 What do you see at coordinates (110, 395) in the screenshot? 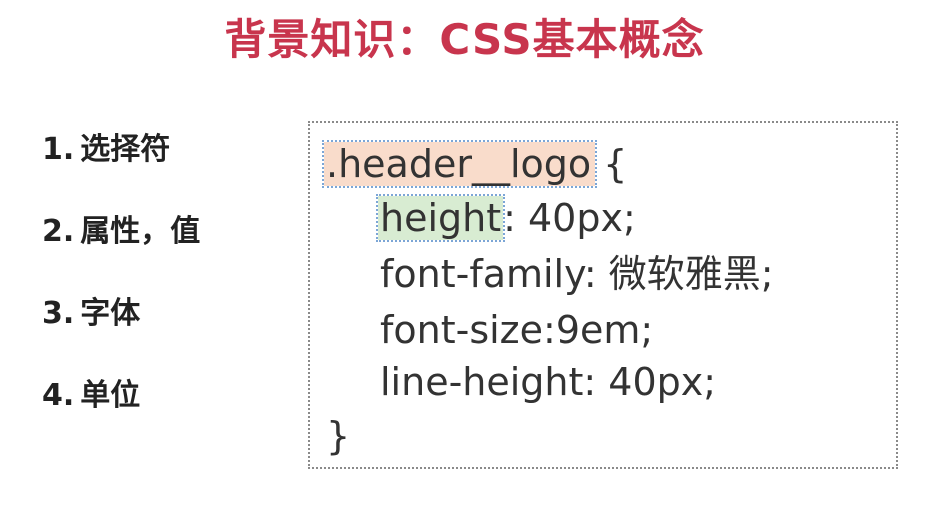
I see `topic-label: 单位` at bounding box center [110, 395].